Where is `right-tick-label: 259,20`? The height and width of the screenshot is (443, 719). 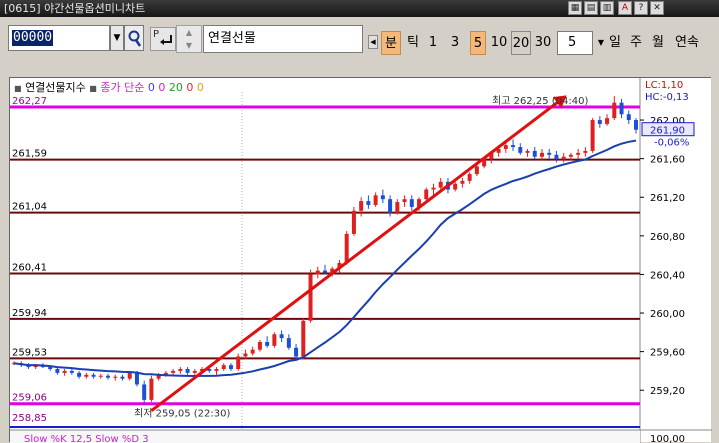 right-tick-label: 259,20 is located at coordinates (667, 391).